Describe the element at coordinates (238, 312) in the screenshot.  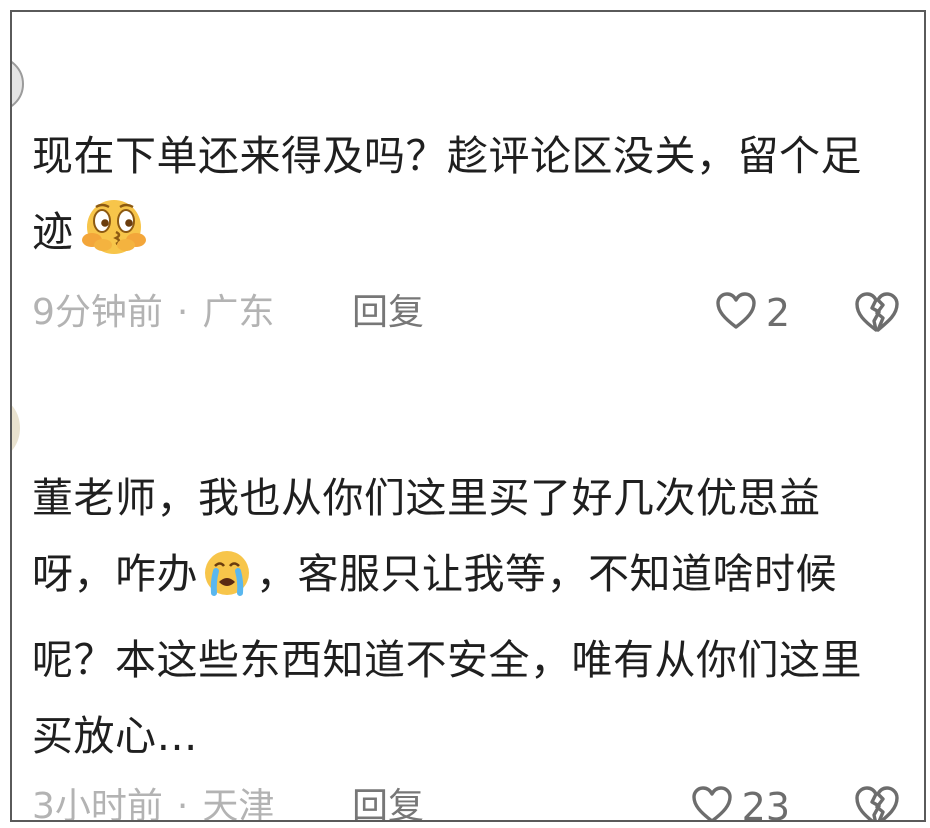
I see `comment-location: 广东` at that location.